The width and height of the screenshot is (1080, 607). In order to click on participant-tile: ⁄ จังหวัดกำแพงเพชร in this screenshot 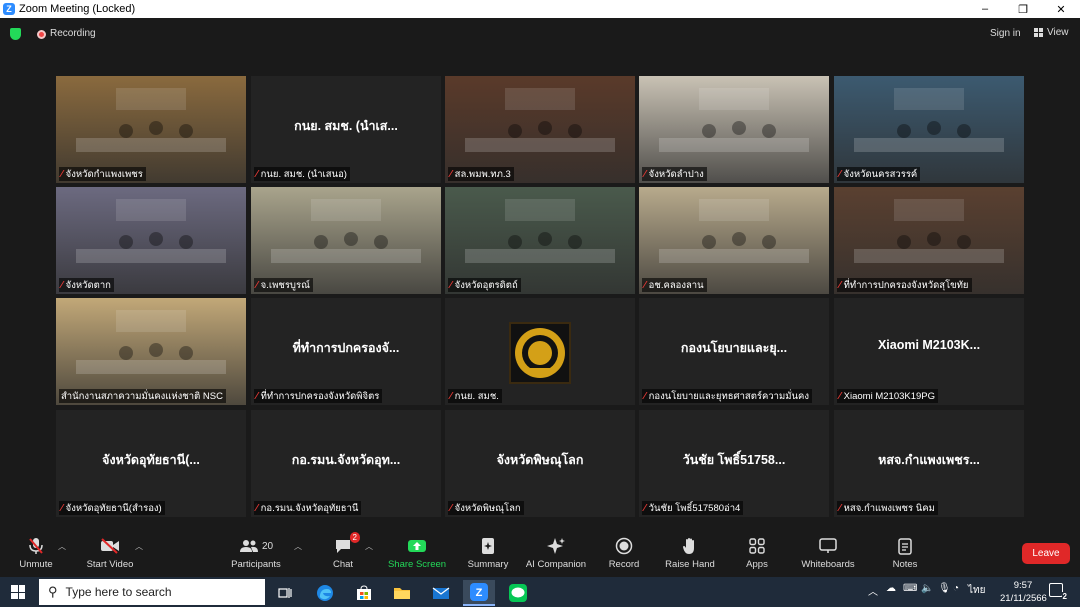, I will do `click(151, 129)`.